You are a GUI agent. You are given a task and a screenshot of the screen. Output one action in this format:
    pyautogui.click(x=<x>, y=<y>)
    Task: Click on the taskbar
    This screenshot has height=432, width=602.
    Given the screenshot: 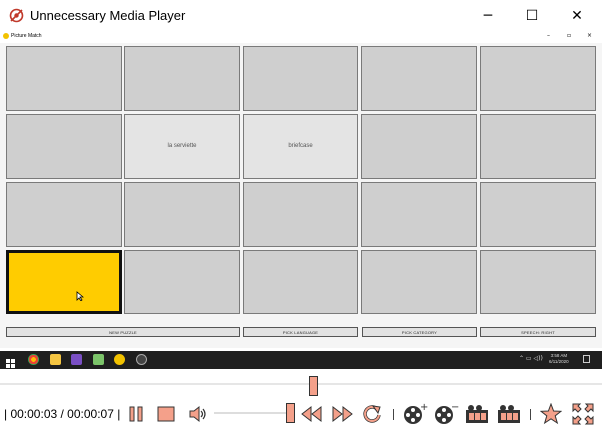 What is the action you would take?
    pyautogui.click(x=301, y=360)
    